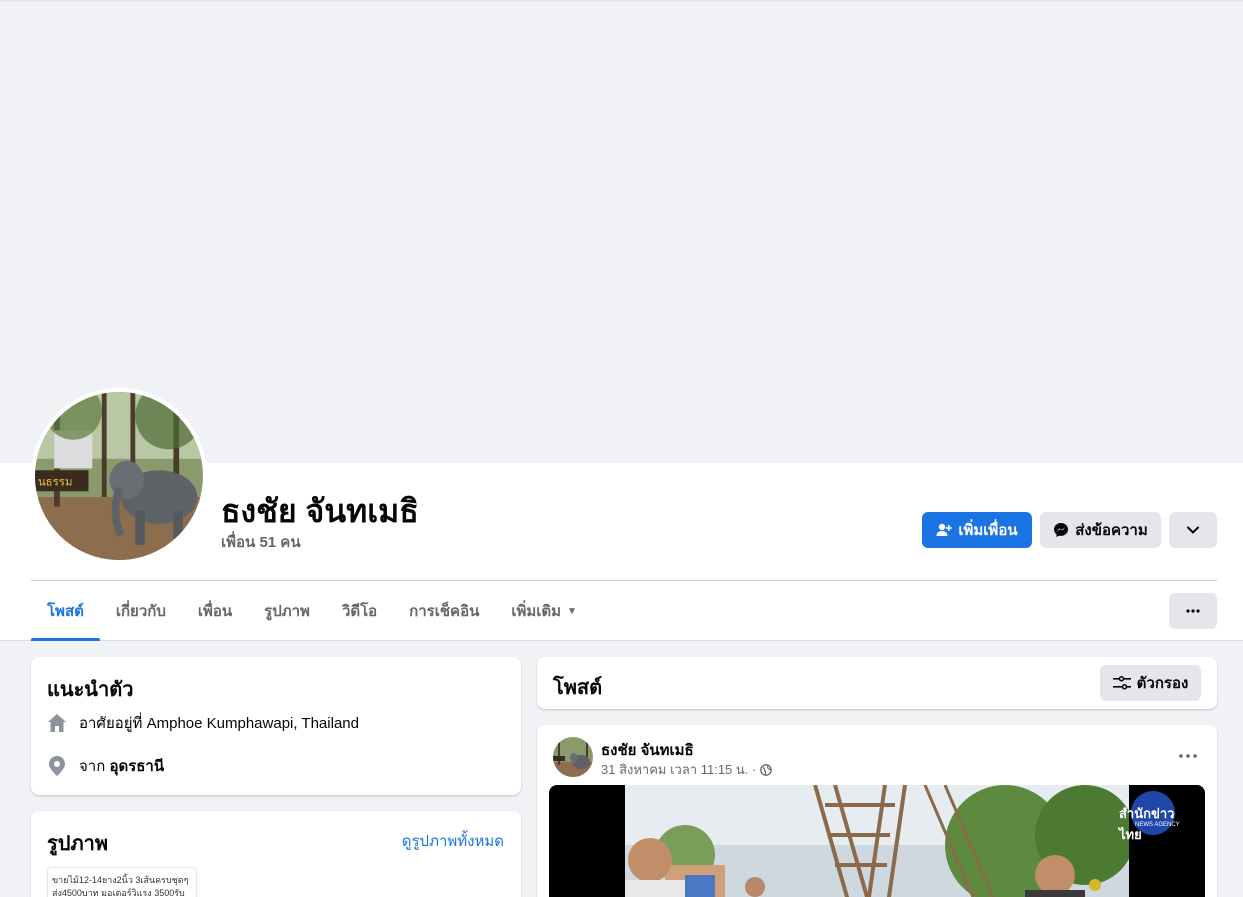 Image resolution: width=1243 pixels, height=897 pixels. What do you see at coordinates (678, 769) in the screenshot?
I see `post-timestamp: 31 สิงหาคม เวลา 11:15 น. ·` at bounding box center [678, 769].